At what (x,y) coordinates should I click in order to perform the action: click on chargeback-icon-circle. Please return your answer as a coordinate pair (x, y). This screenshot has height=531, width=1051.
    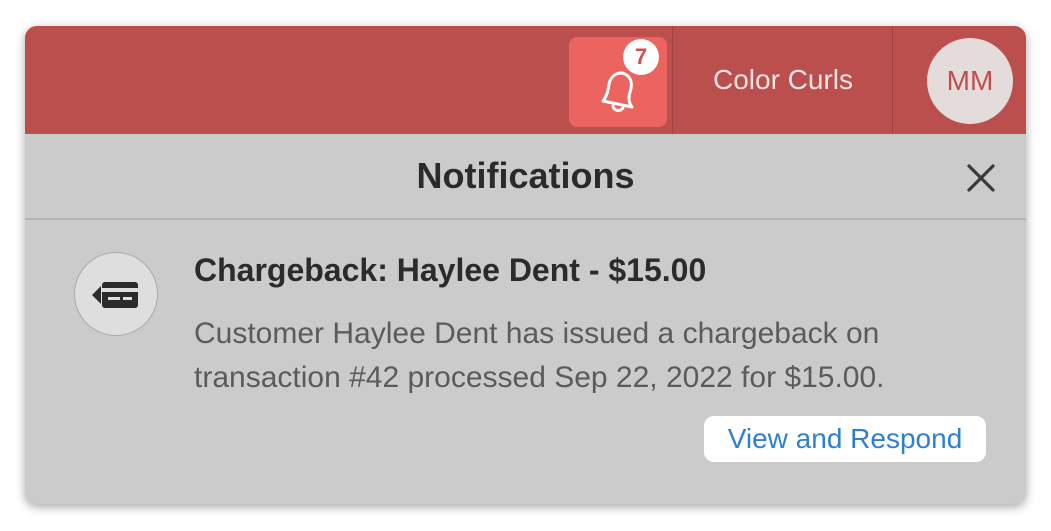
    Looking at the image, I should click on (116, 294).